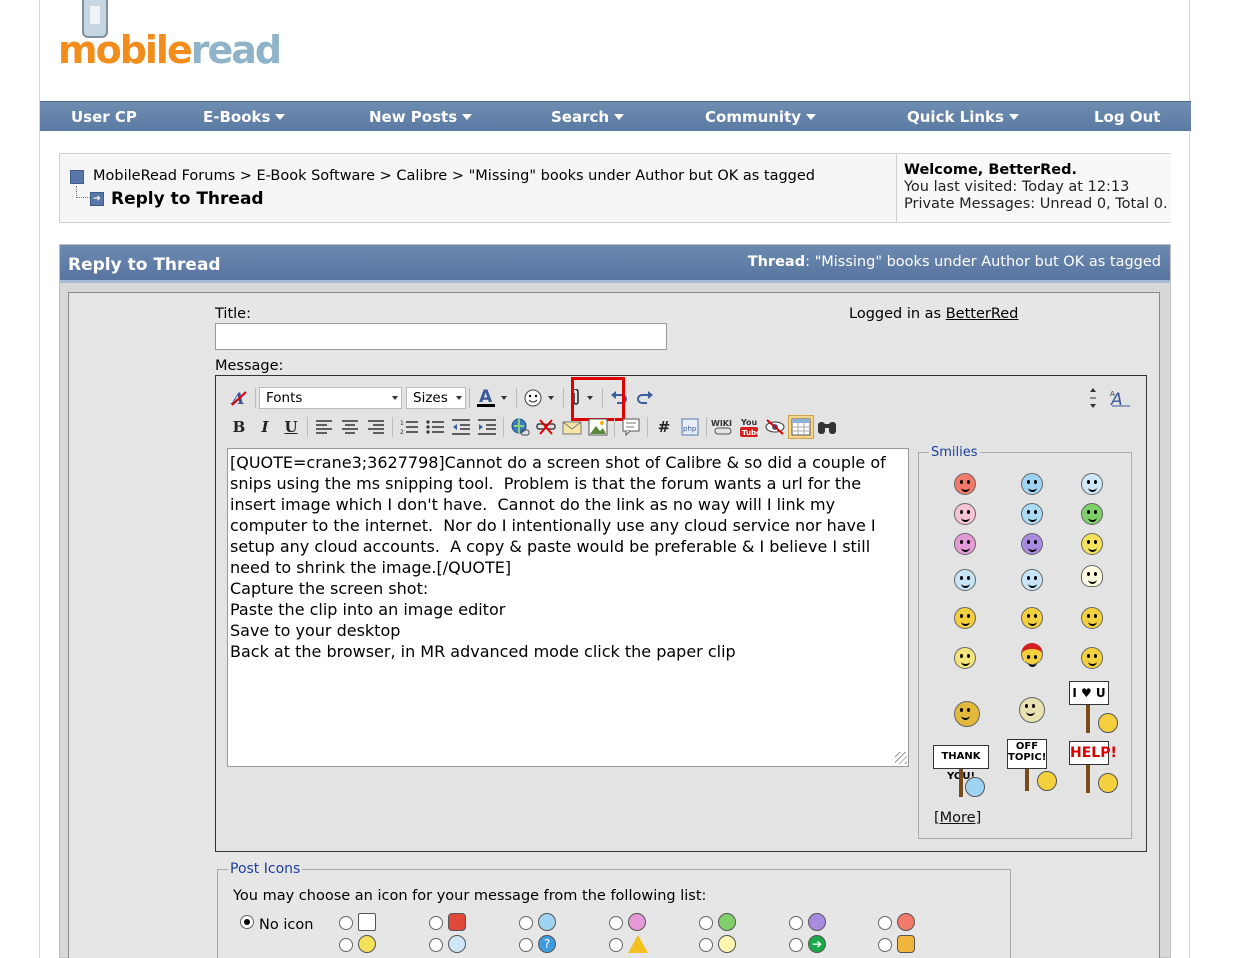 The image size is (1246, 958). I want to click on insert-link-icon, so click(520, 427).